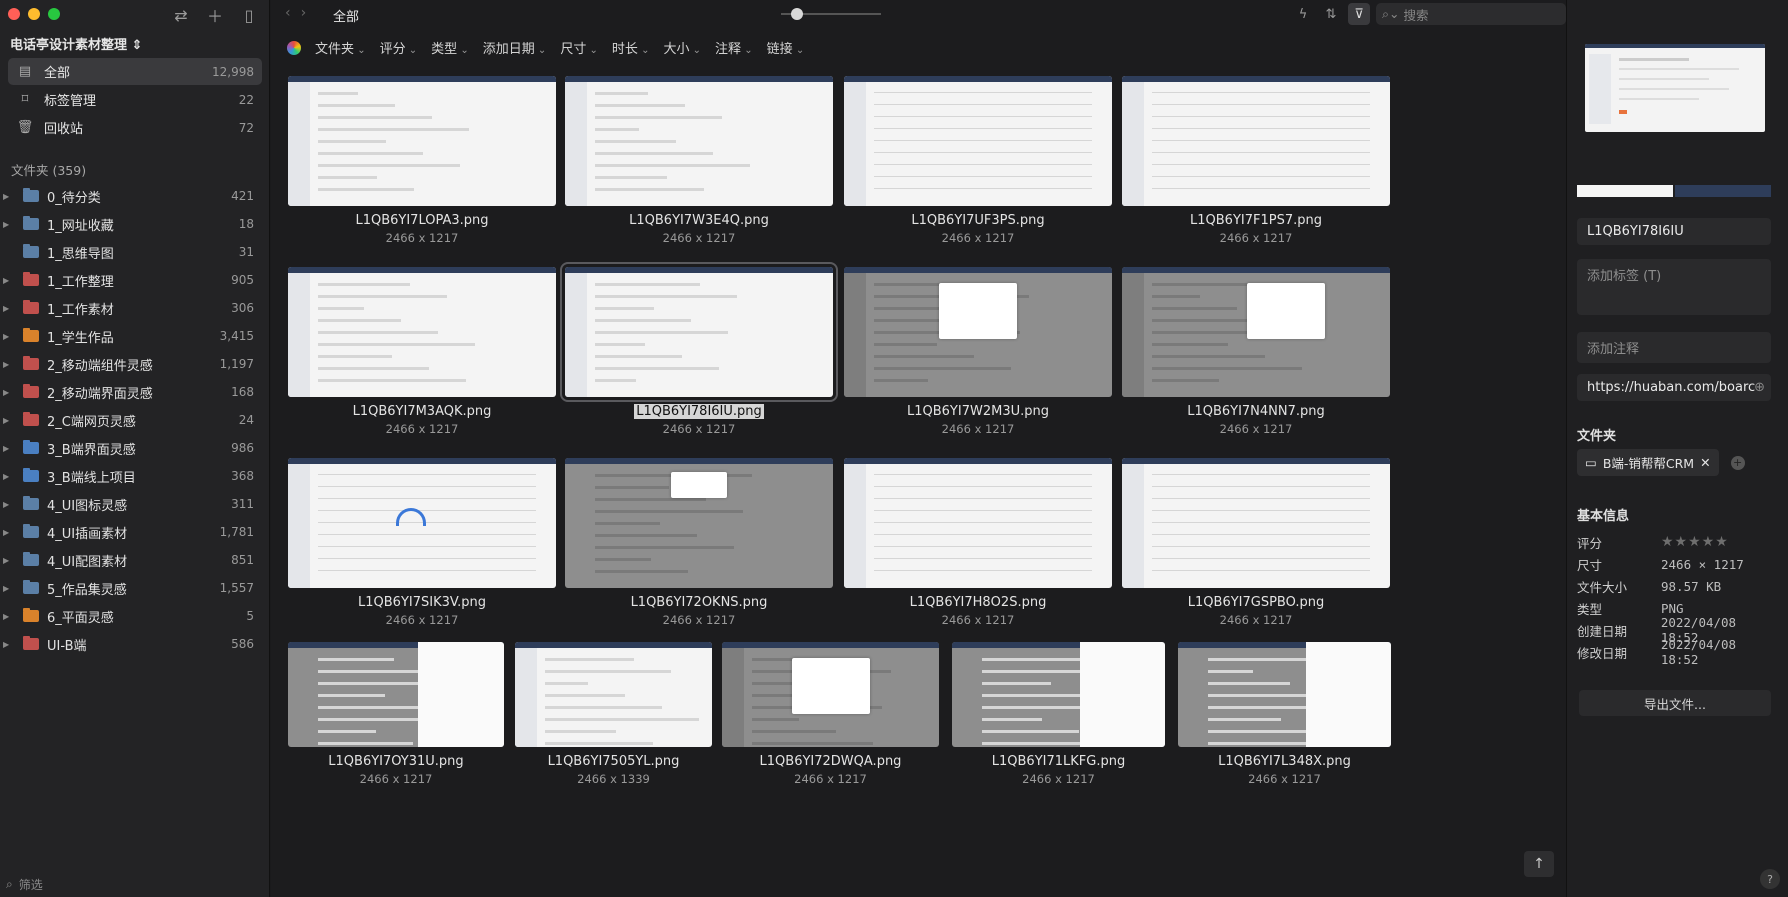  Describe the element at coordinates (1331, 14) in the screenshot. I see `sort-icon: ⇅` at that location.